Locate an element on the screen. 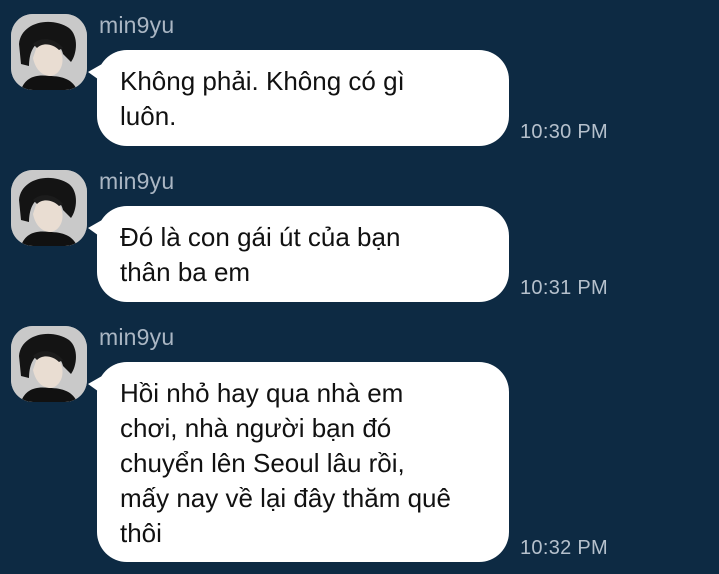  message-timestamp: 10:30 PM is located at coordinates (564, 132).